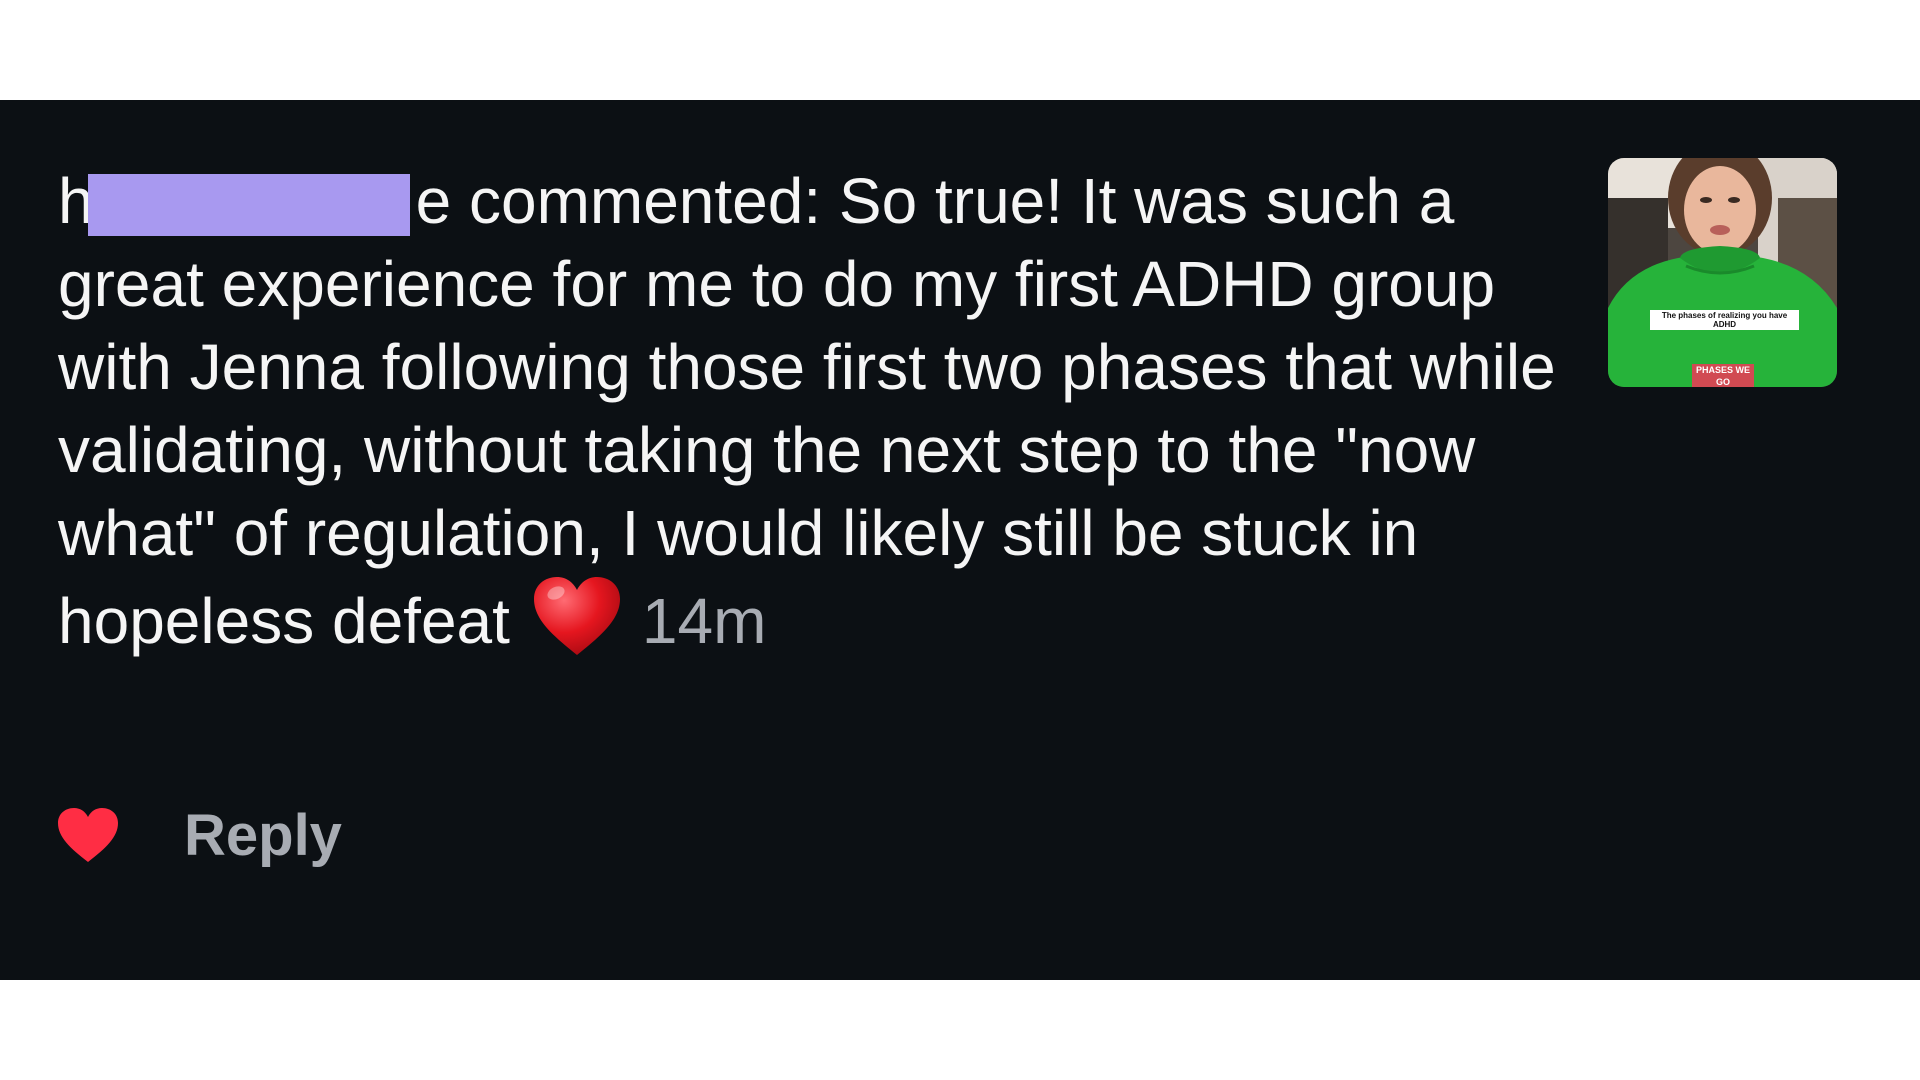  Describe the element at coordinates (88, 835) in the screenshot. I see `heart-icon` at that location.